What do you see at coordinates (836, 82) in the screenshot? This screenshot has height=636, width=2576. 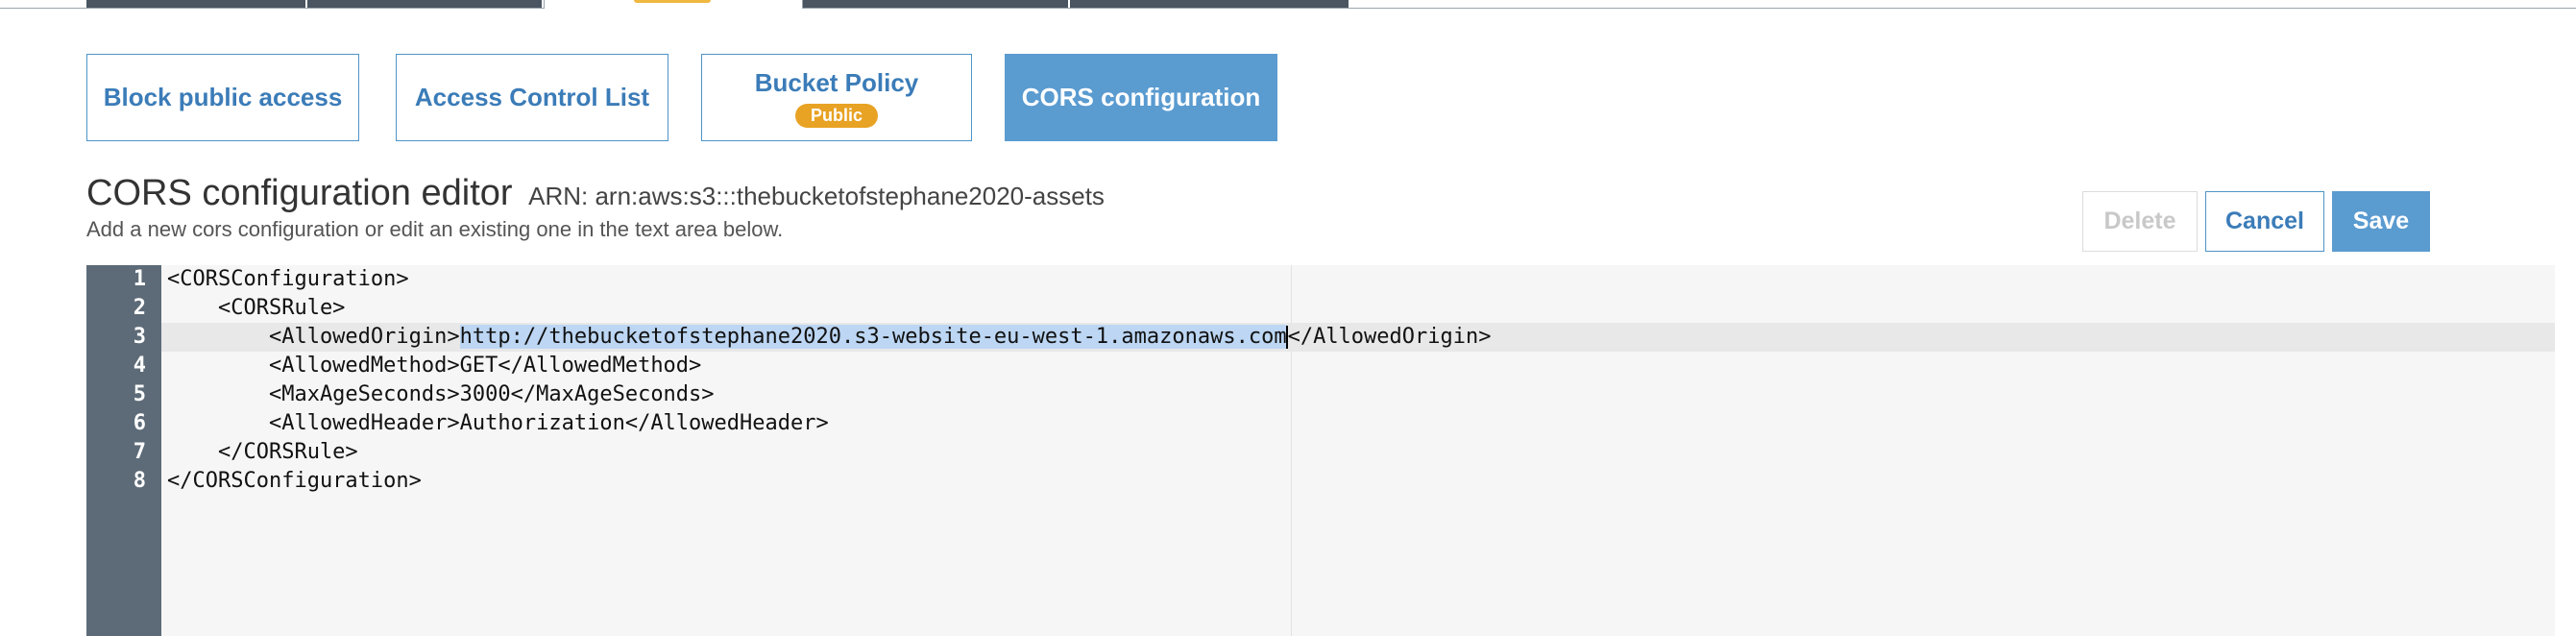 I see `tab-label: Bucket Policy` at bounding box center [836, 82].